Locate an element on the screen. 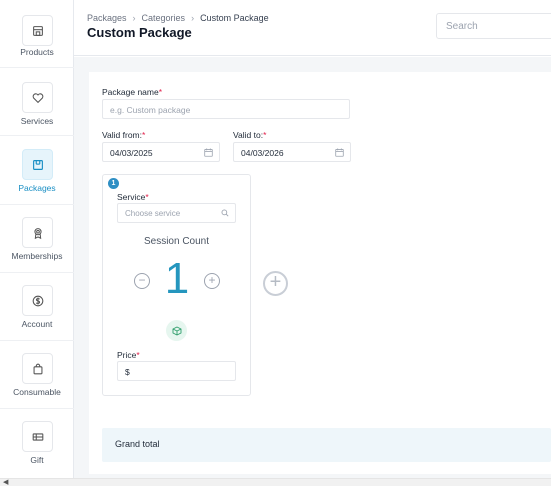 The width and height of the screenshot is (551, 486). breadcrumb-link-packages: Packages is located at coordinates (107, 18).